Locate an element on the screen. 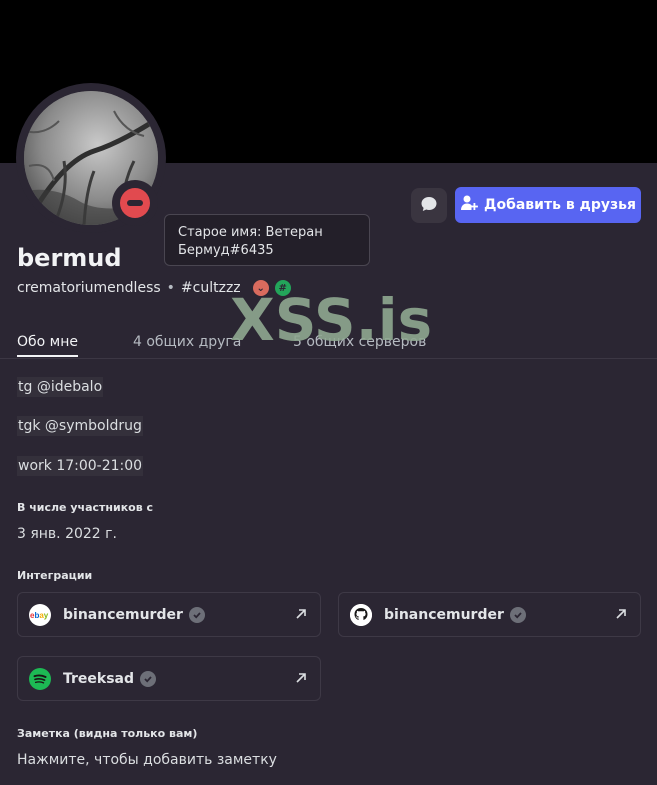 This screenshot has width=657, height=785. username-handle: crematoriumendless is located at coordinates (89, 288).